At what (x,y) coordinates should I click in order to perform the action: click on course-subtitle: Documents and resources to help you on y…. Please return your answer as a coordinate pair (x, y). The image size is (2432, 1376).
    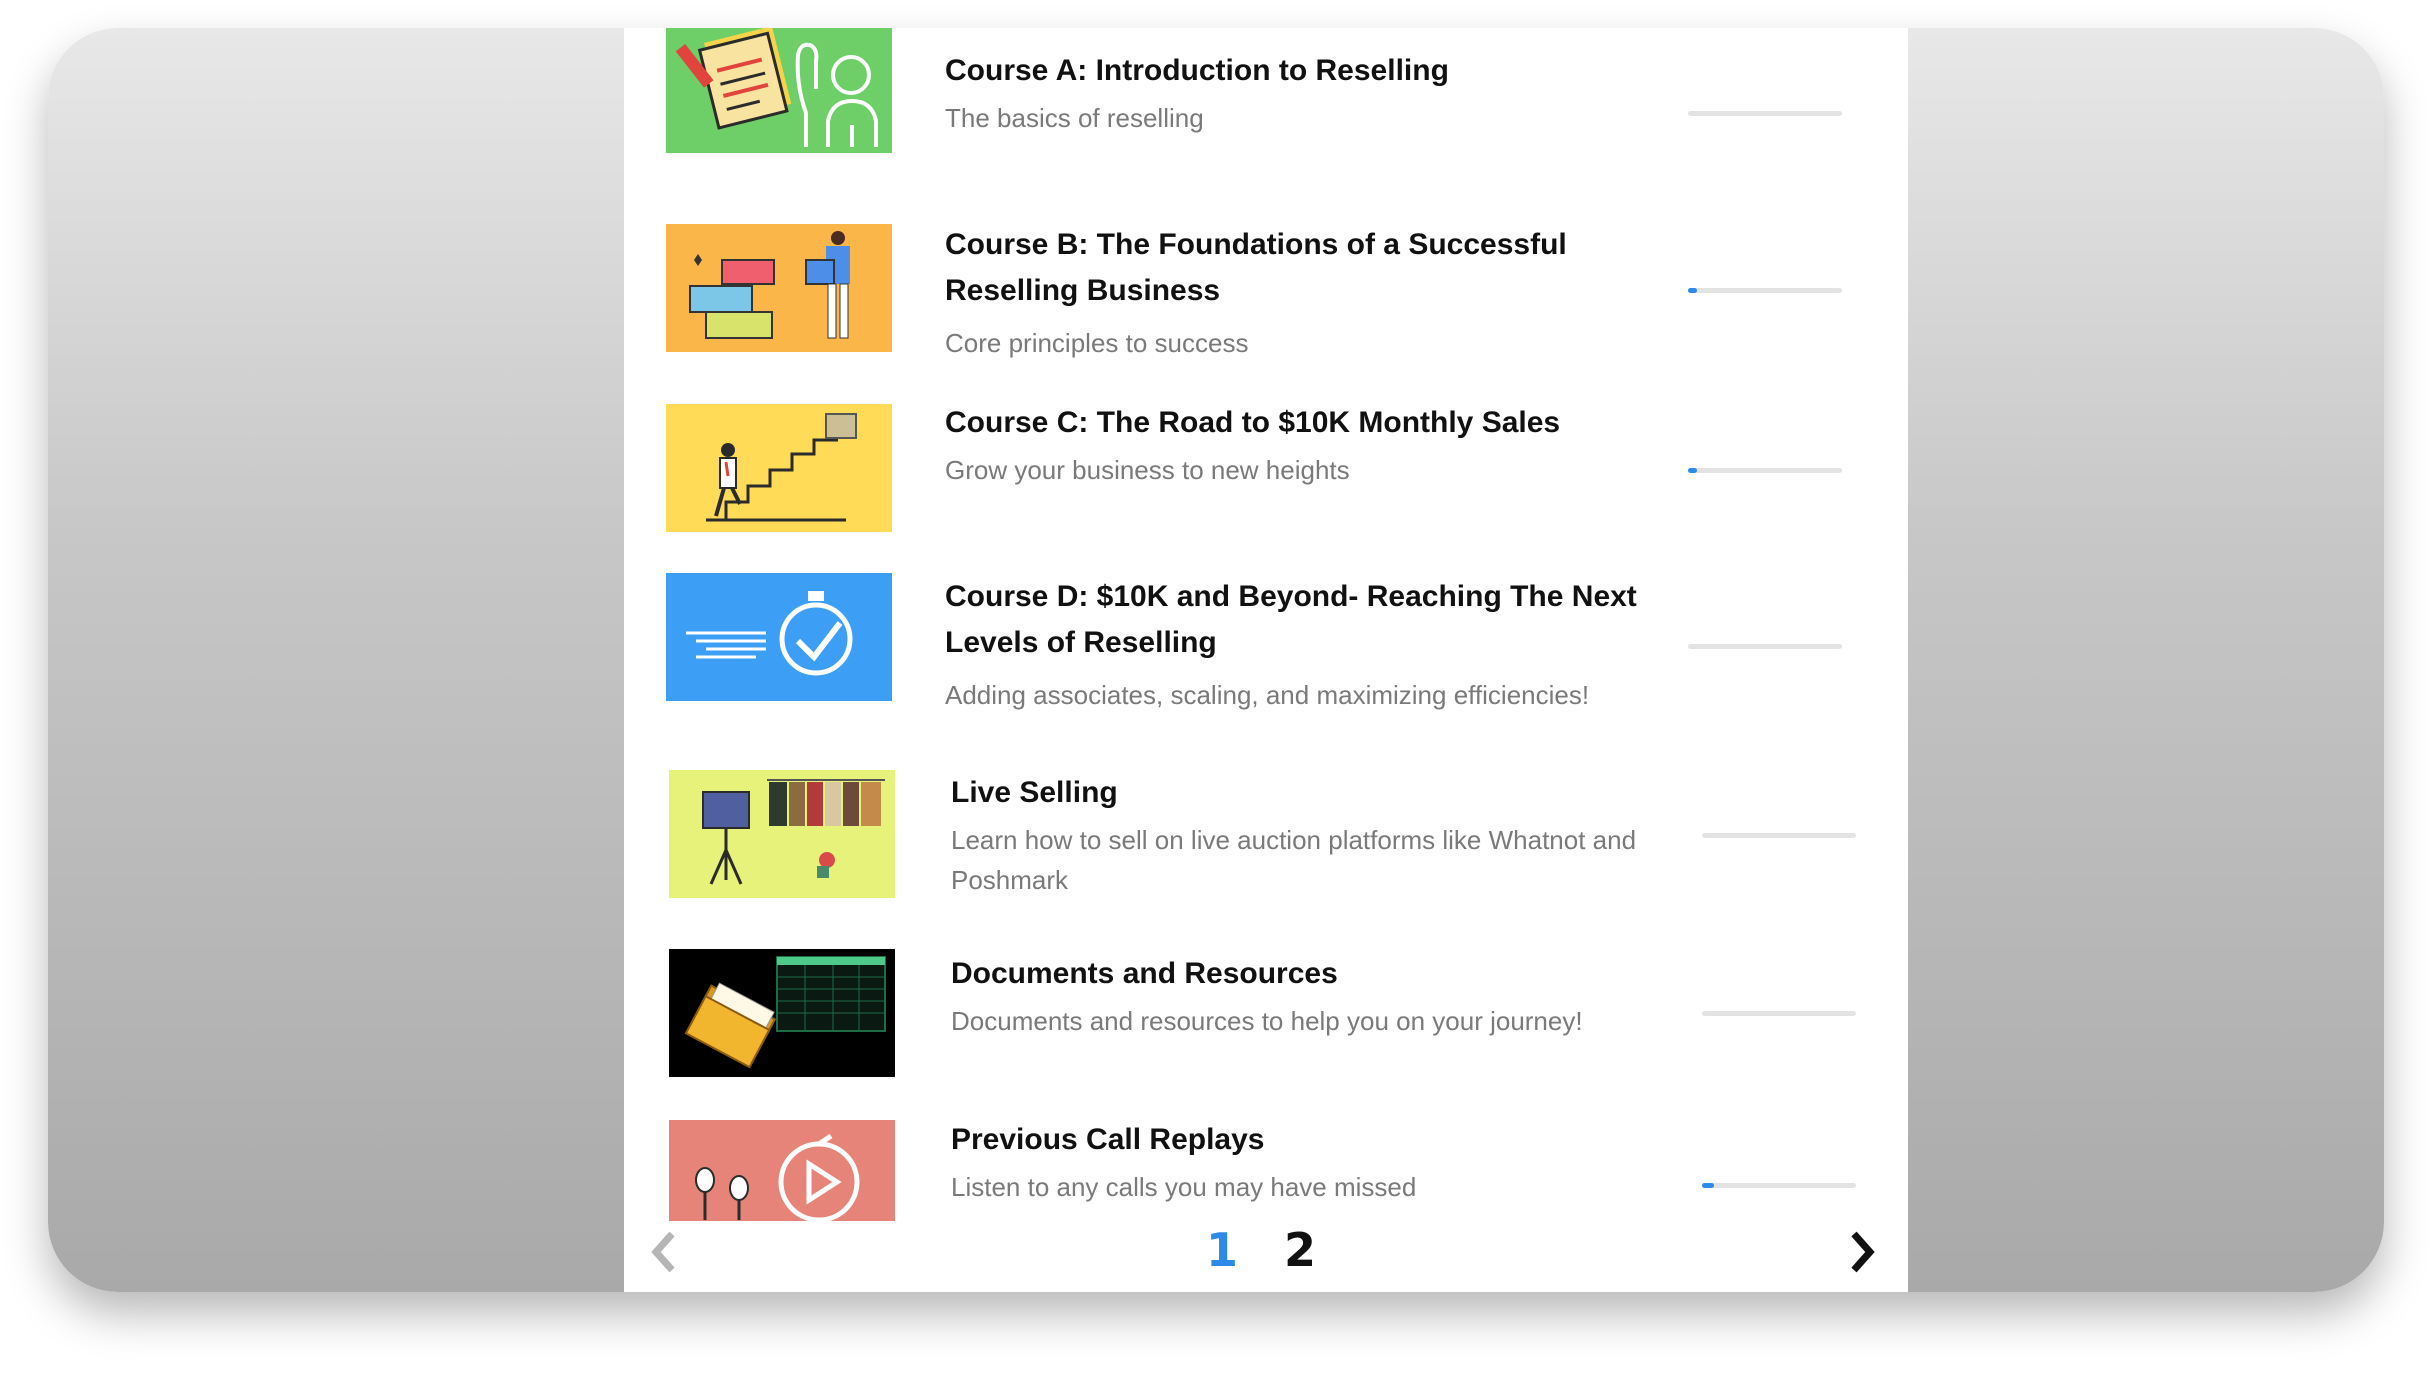
    Looking at the image, I should click on (1267, 1021).